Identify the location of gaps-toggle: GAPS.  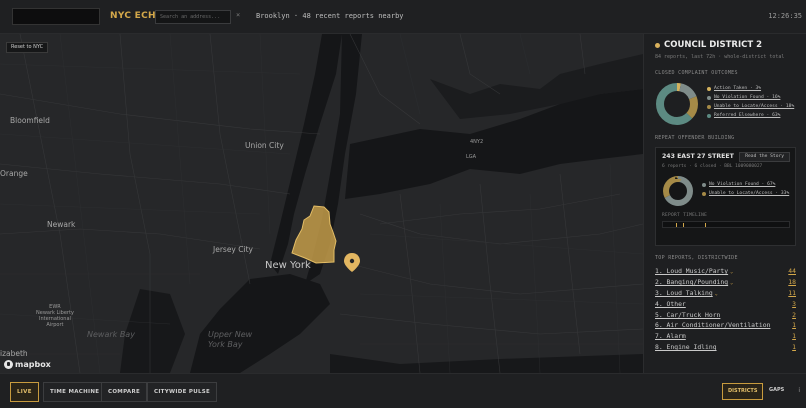
(776, 391).